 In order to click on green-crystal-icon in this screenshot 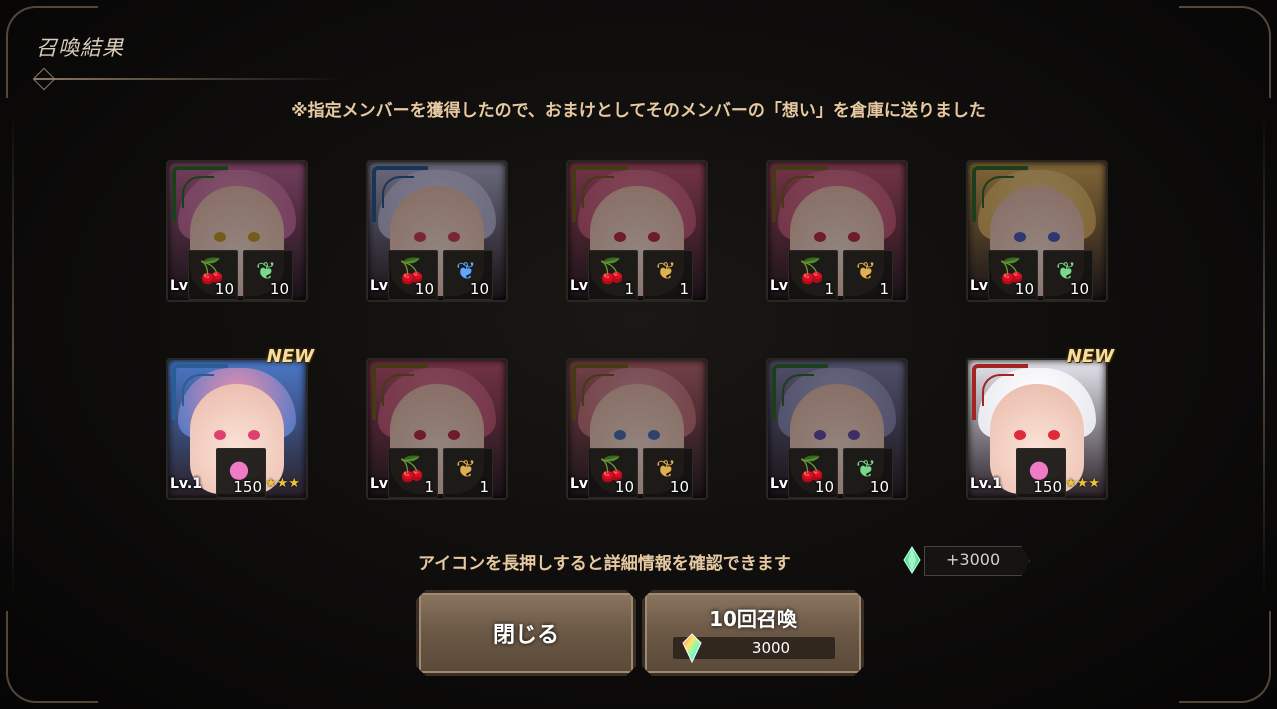, I will do `click(912, 560)`.